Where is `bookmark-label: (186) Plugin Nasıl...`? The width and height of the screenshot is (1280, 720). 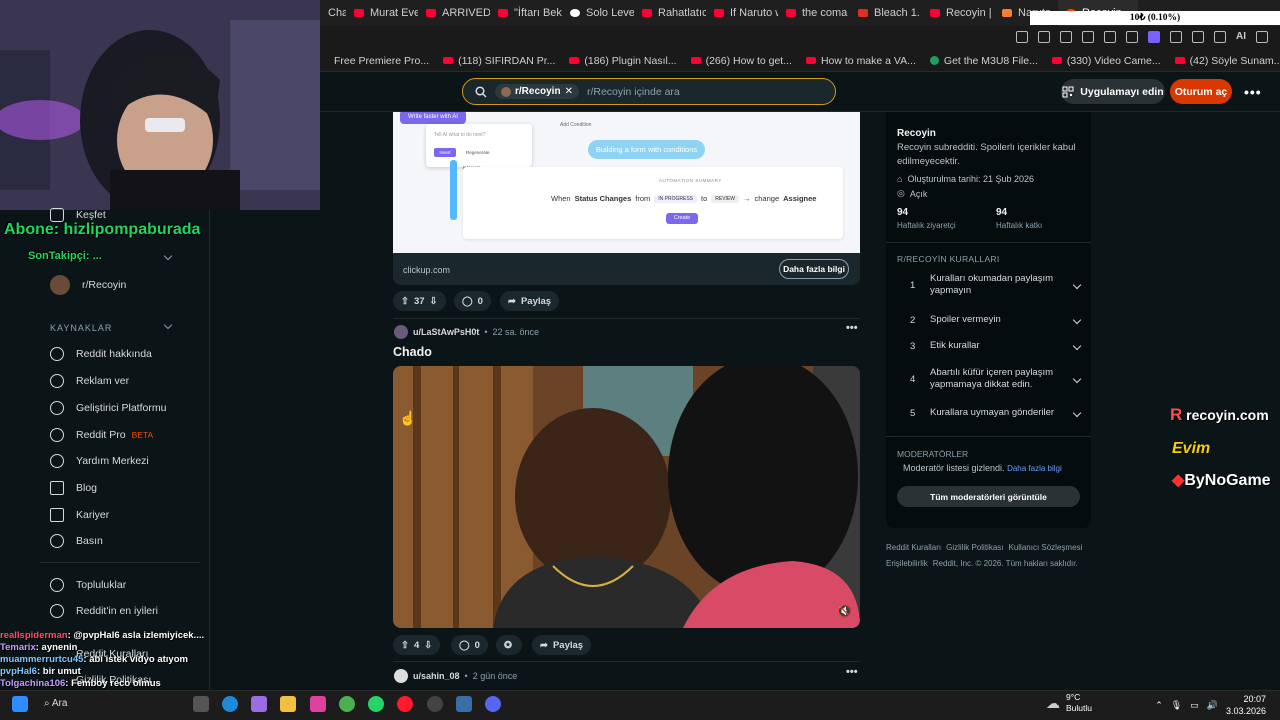
bookmark-label: (186) Plugin Nasıl... is located at coordinates (630, 60).